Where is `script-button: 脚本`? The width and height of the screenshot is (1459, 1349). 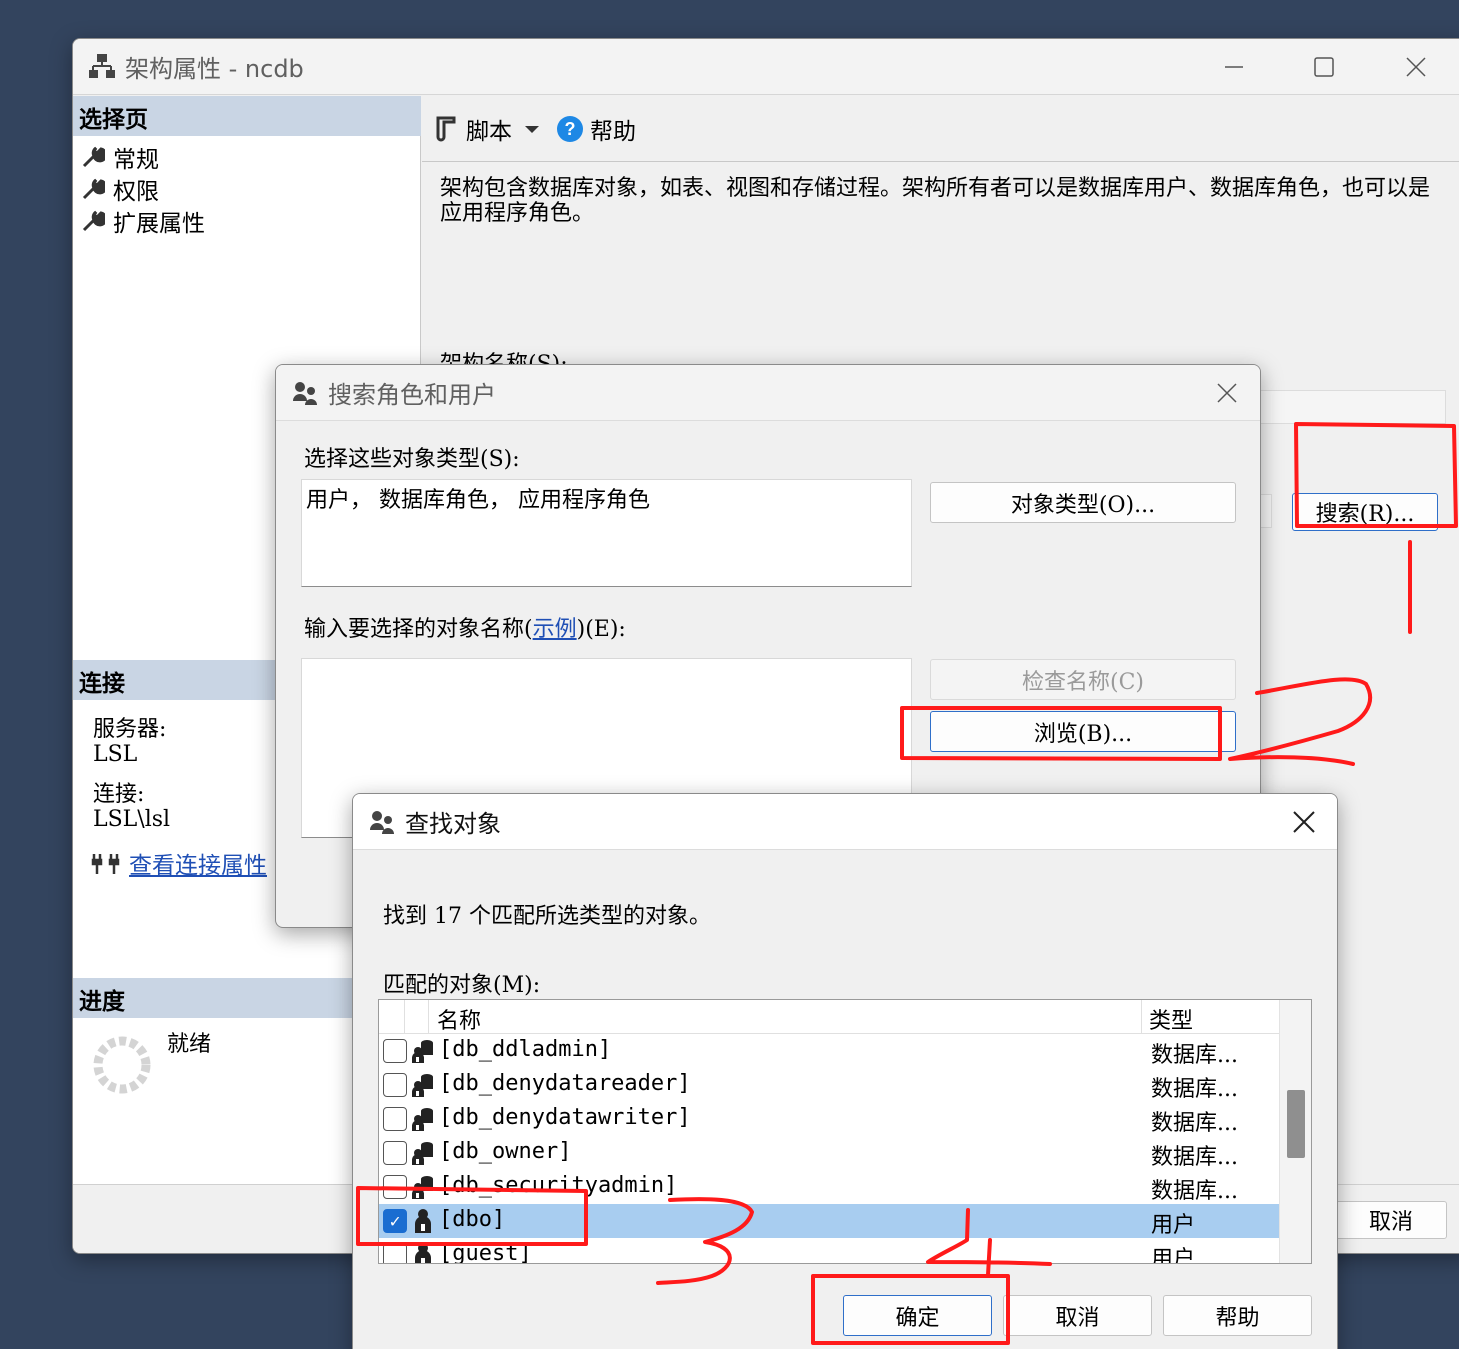
script-button: 脚本 is located at coordinates (487, 129).